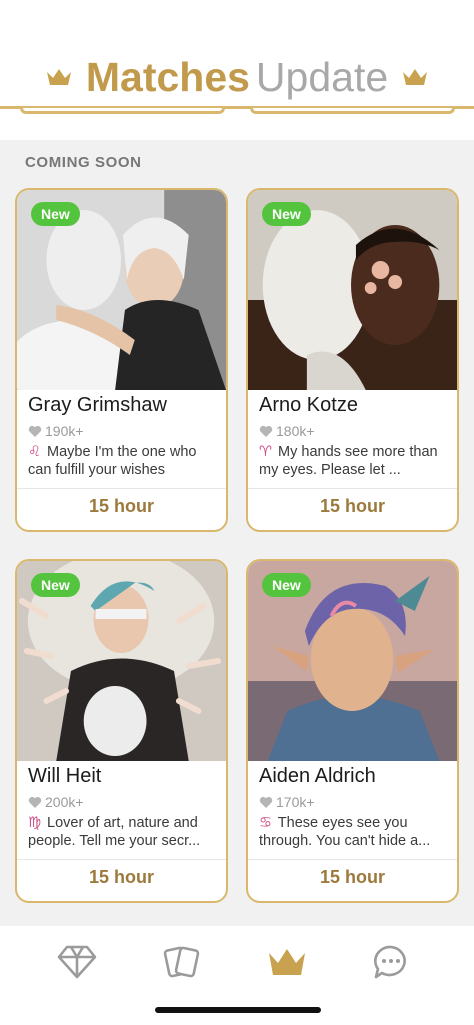 The width and height of the screenshot is (474, 1025). Describe the element at coordinates (265, 452) in the screenshot. I see `aries-icon: ♈` at that location.